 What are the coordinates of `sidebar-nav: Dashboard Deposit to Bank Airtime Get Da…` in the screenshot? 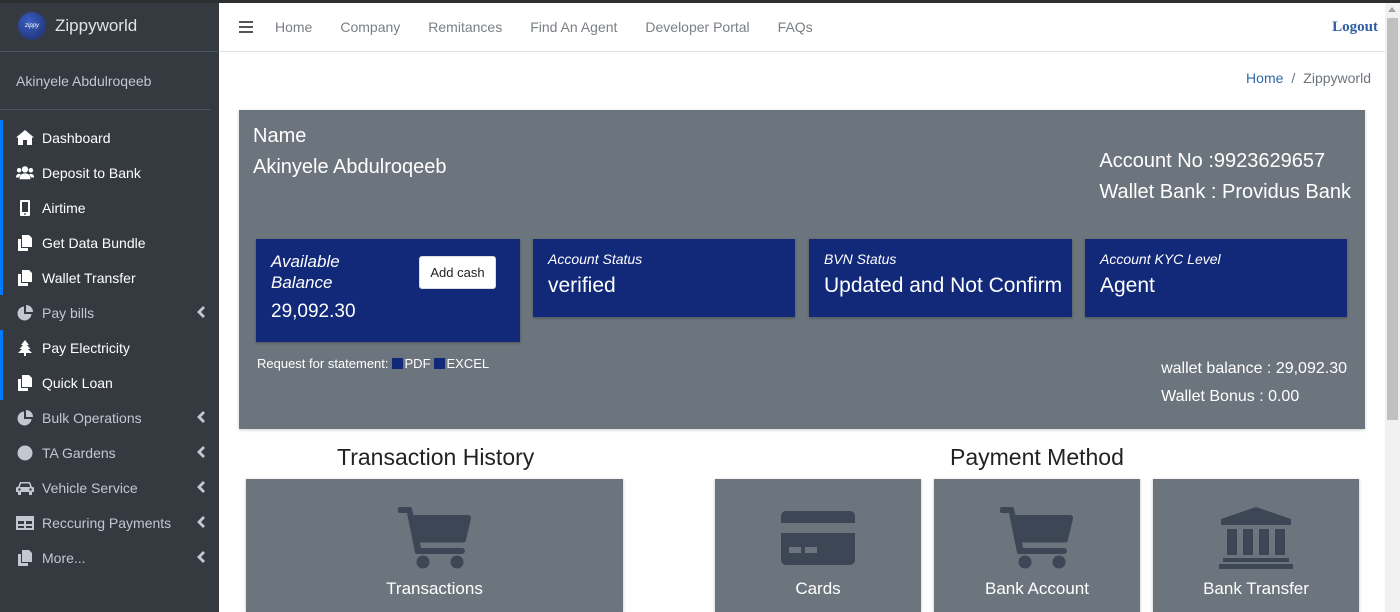 It's located at (109, 347).